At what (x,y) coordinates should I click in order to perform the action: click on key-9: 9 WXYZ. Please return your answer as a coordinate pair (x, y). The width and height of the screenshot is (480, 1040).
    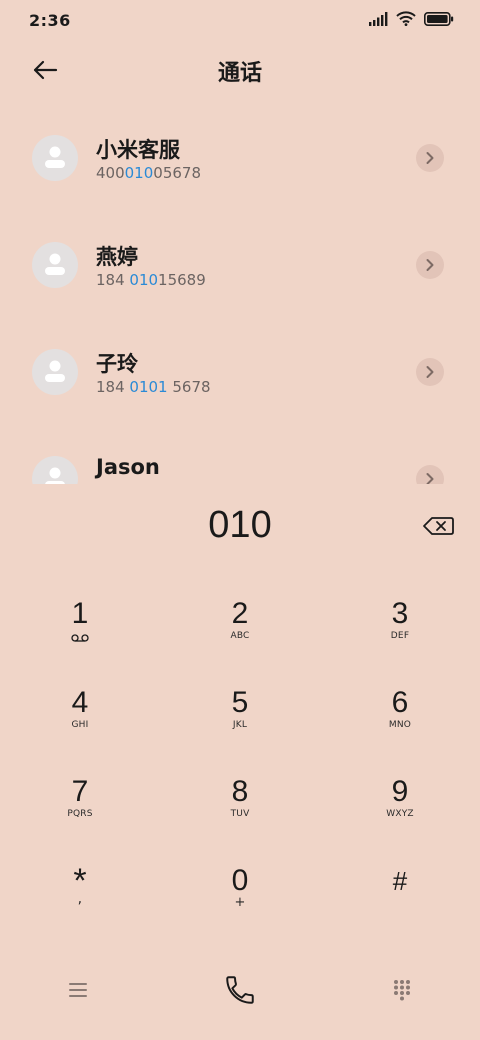
    Looking at the image, I should click on (400, 814).